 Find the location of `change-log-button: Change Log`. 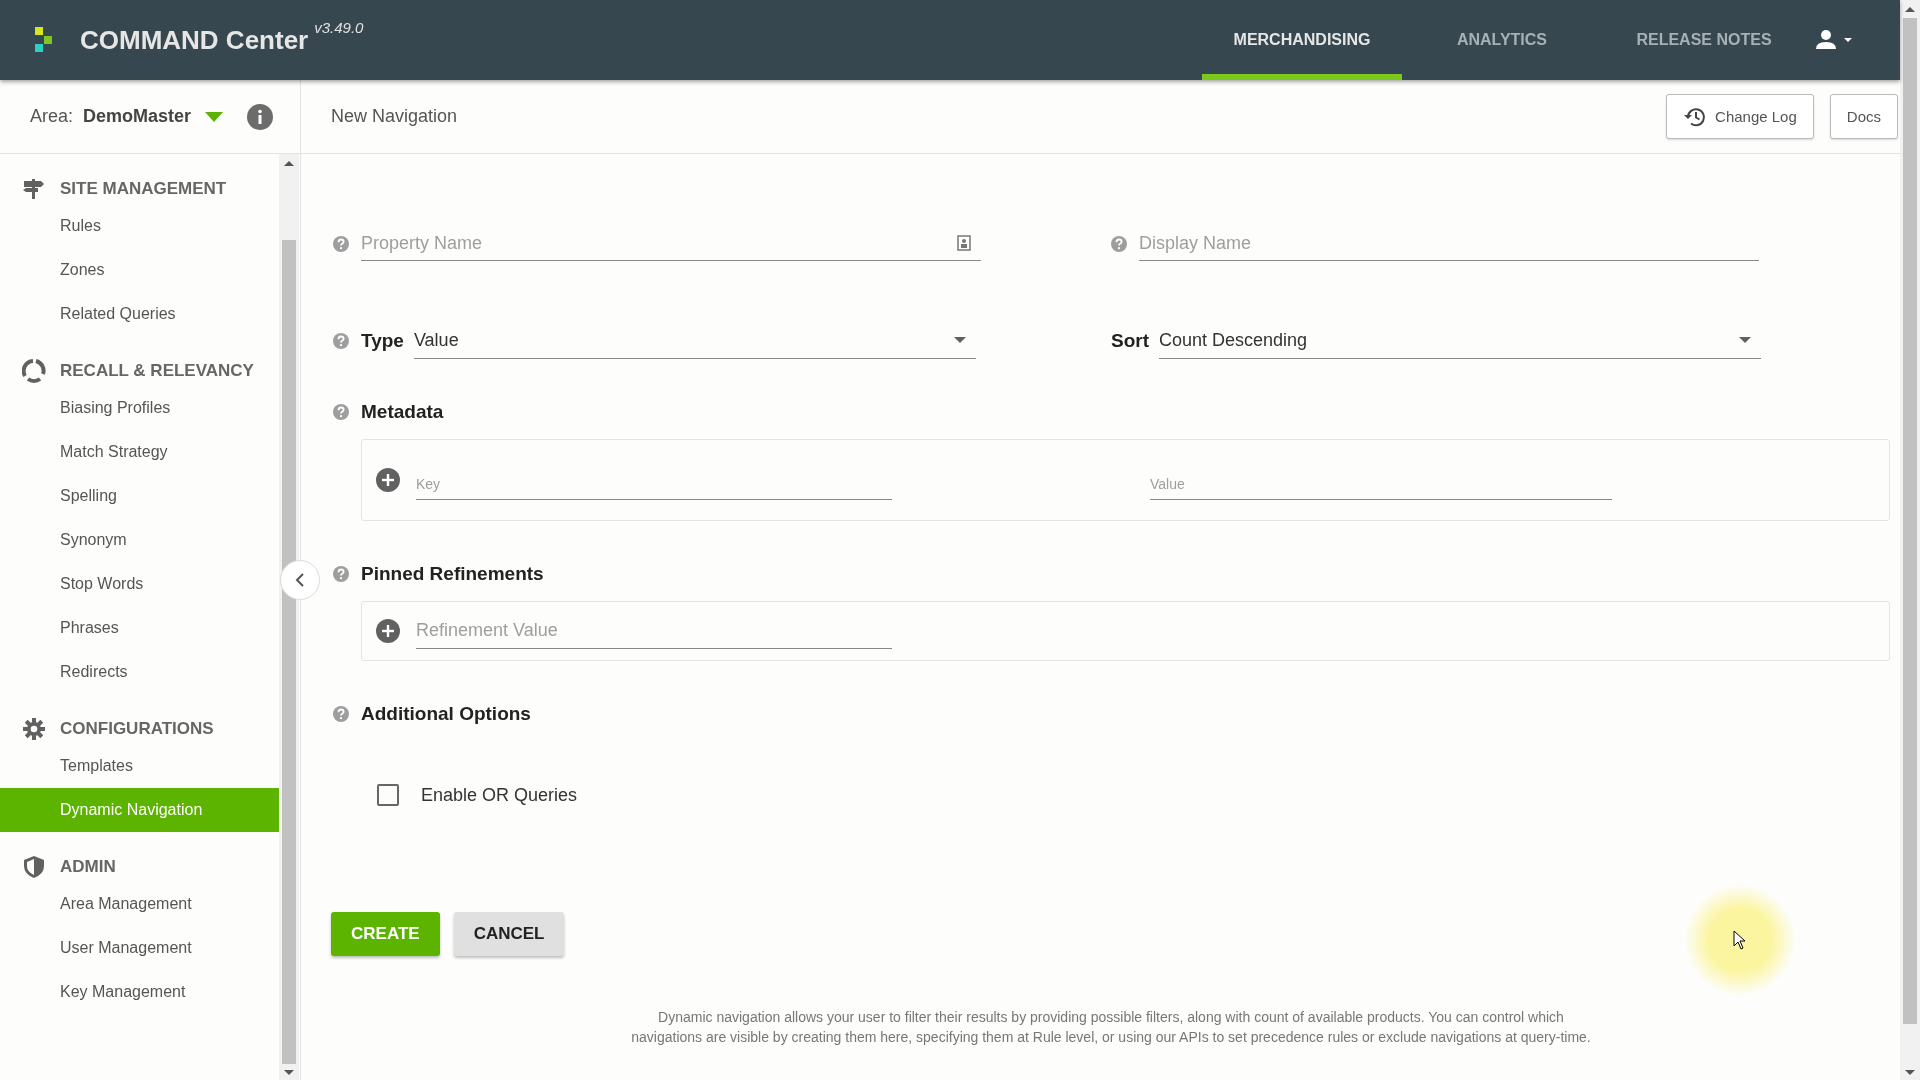

change-log-button: Change Log is located at coordinates (1740, 116).